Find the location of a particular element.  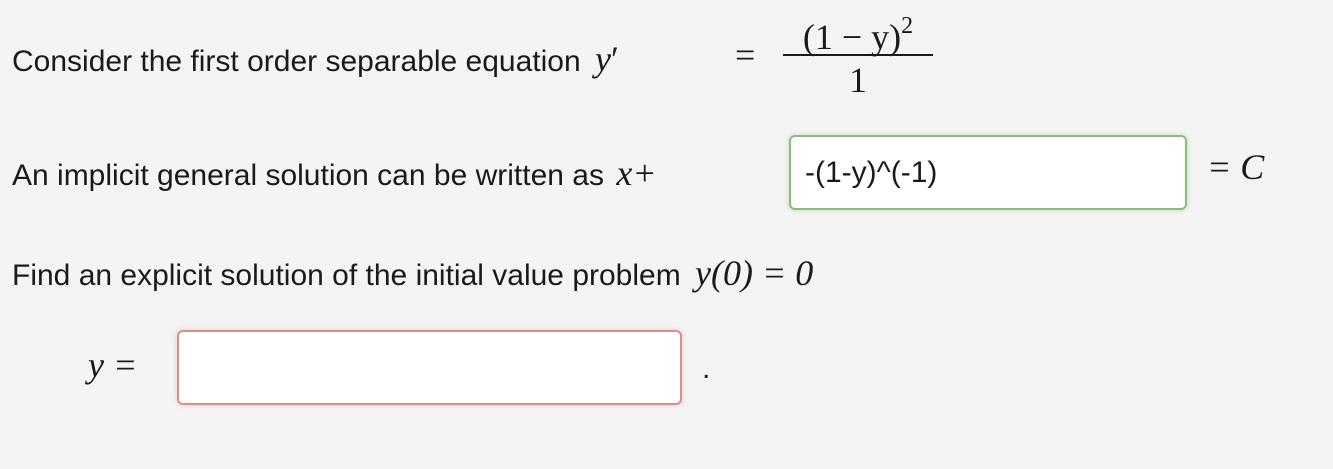

fraction: (1 − y)2 1 is located at coordinates (858, 51).